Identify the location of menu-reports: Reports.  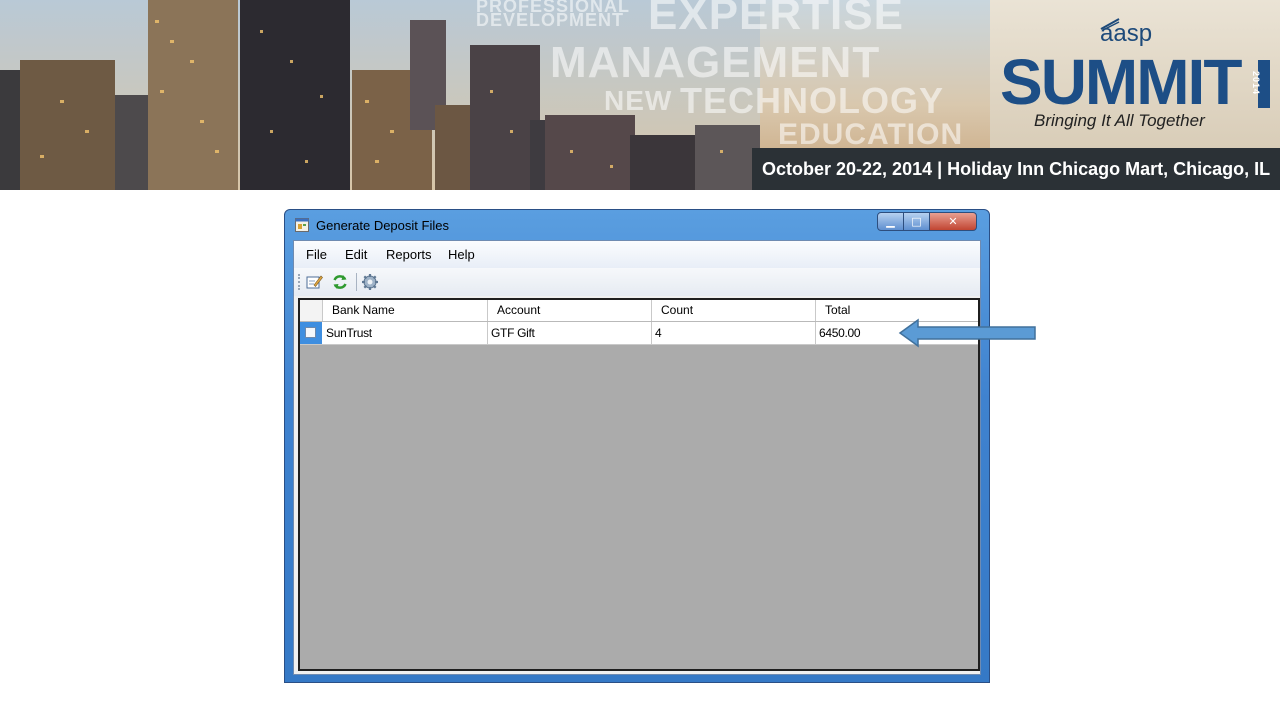
(409, 254).